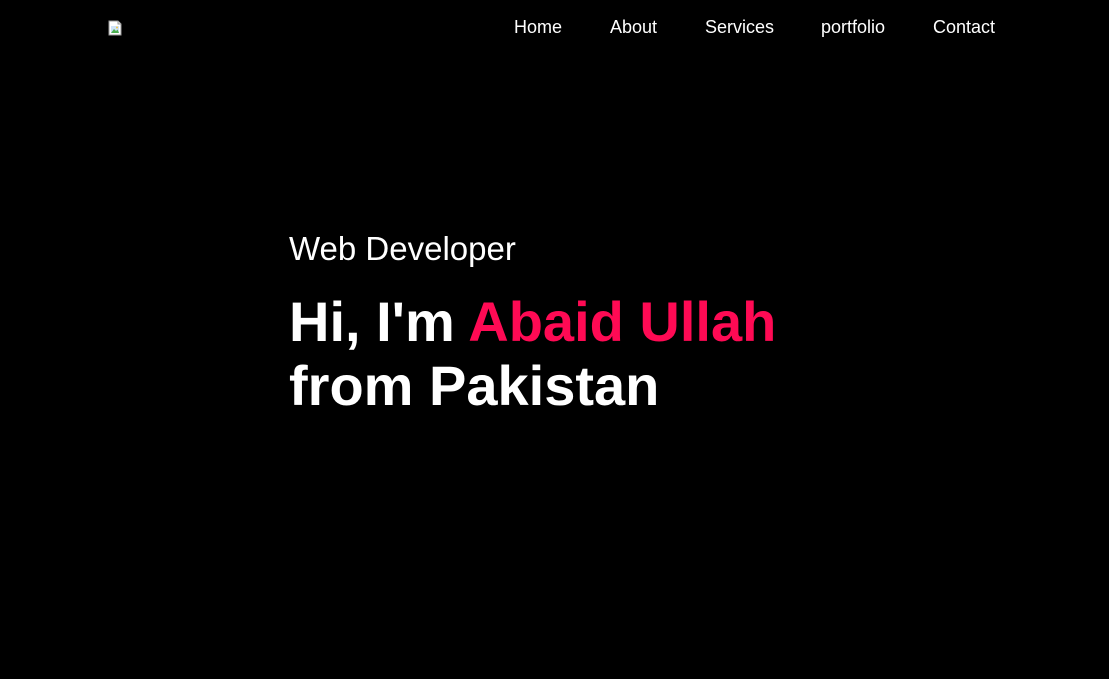 The image size is (1109, 679). What do you see at coordinates (474, 385) in the screenshot?
I see `hero-location: from Pakistan` at bounding box center [474, 385].